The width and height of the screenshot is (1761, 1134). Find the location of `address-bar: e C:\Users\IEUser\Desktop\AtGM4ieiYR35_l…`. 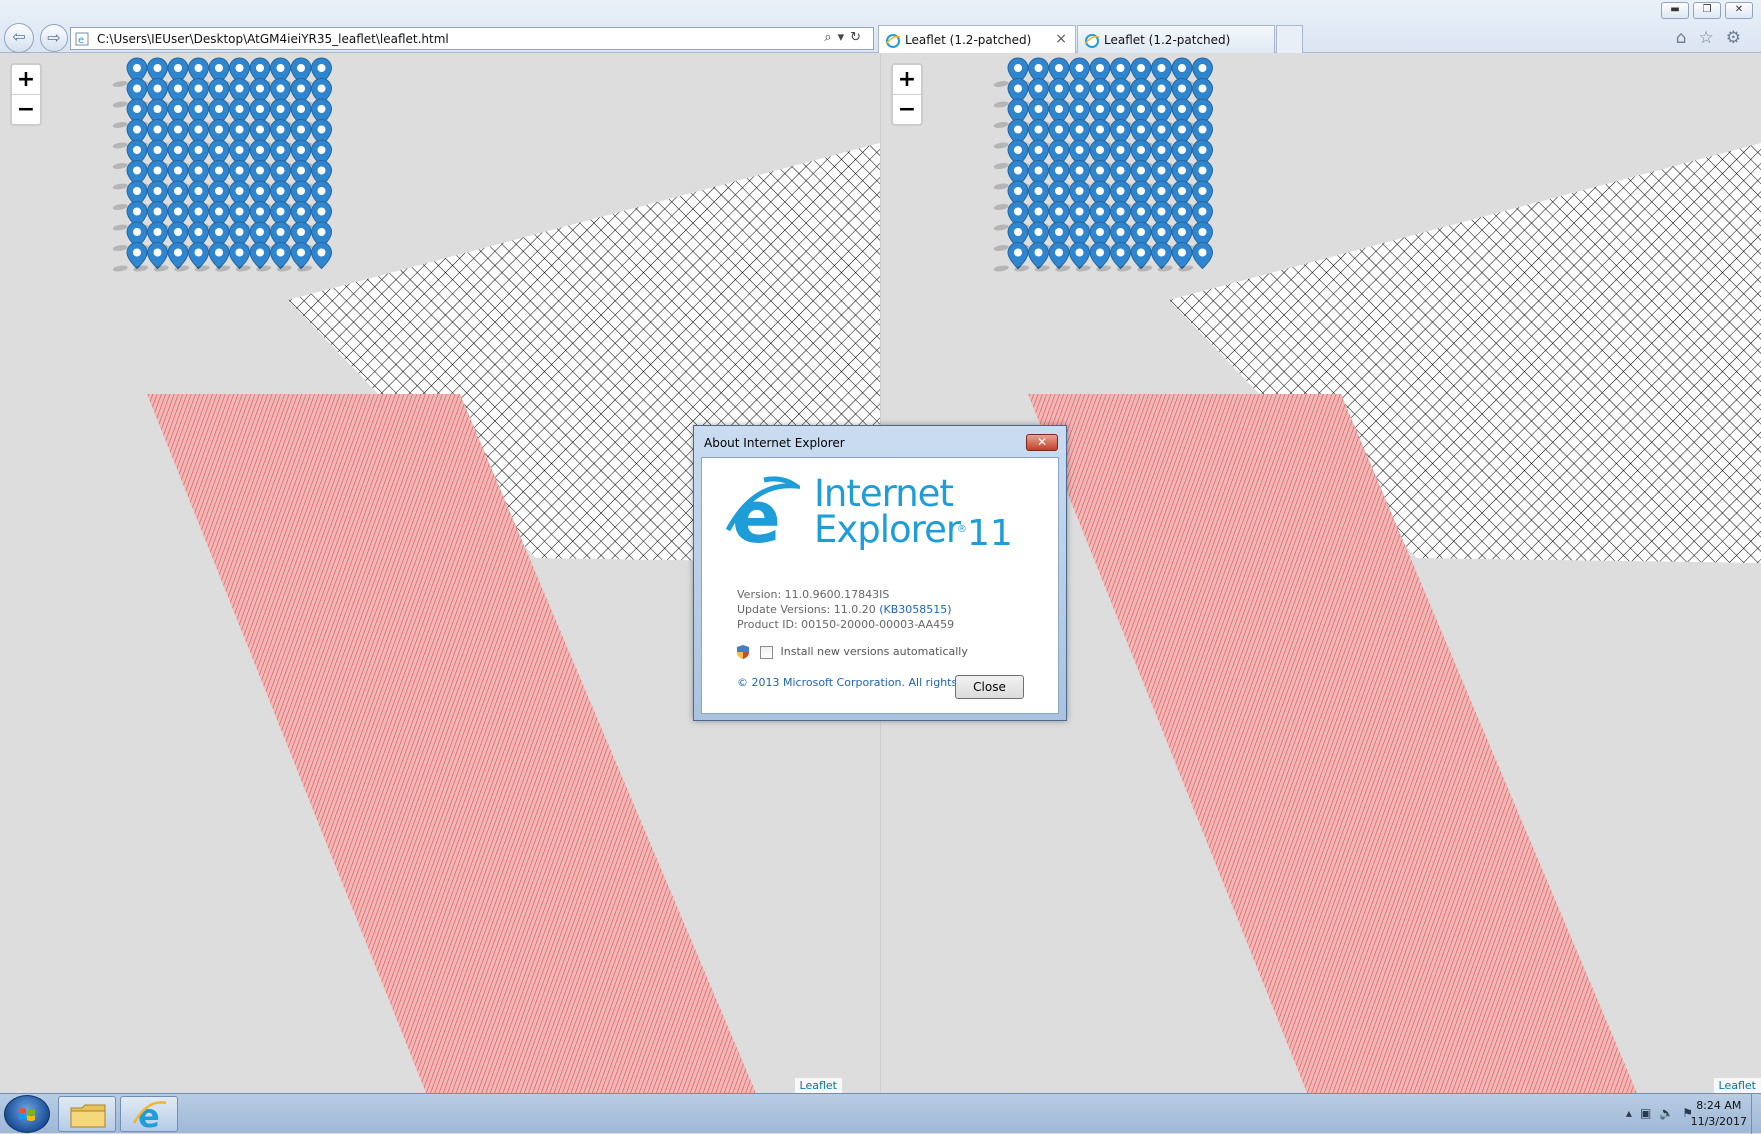

address-bar: e C:\Users\IEUser\Desktop\AtGM4ieiYR35_l… is located at coordinates (472, 38).